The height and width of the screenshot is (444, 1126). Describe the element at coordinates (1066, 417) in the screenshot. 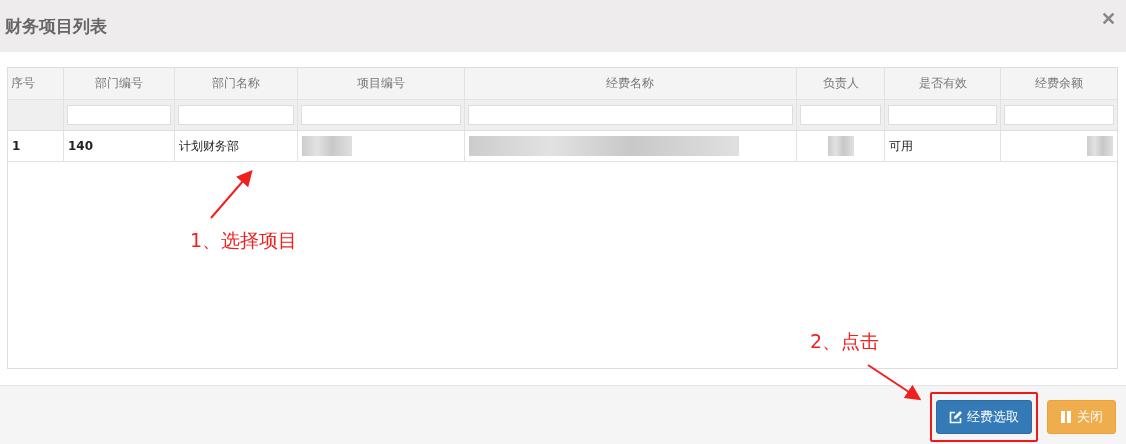

I see `pause-icon` at that location.